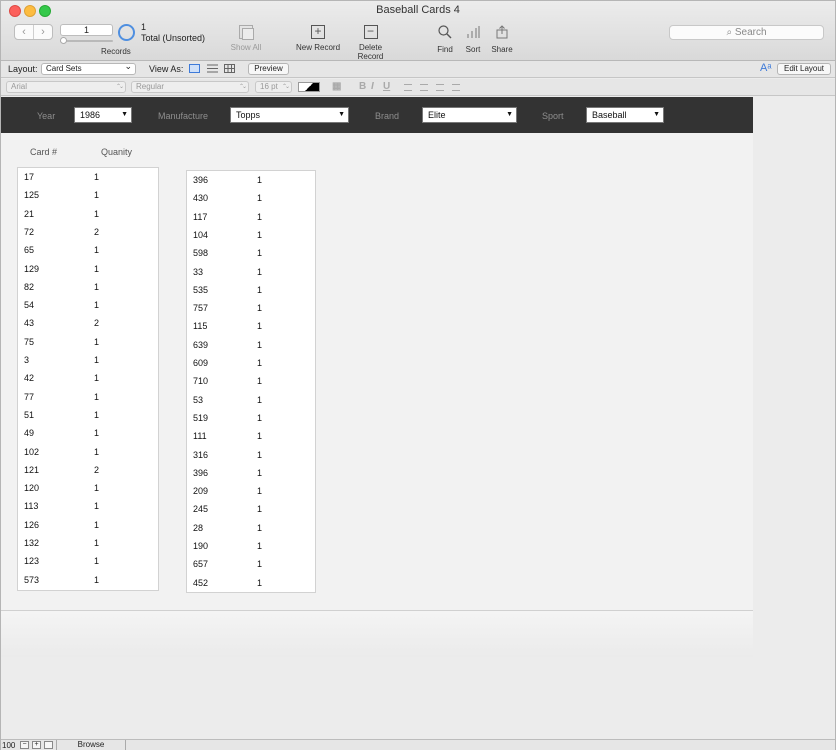 The image size is (836, 750). Describe the element at coordinates (29, 305) in the screenshot. I see `card-number-cell: 54` at that location.